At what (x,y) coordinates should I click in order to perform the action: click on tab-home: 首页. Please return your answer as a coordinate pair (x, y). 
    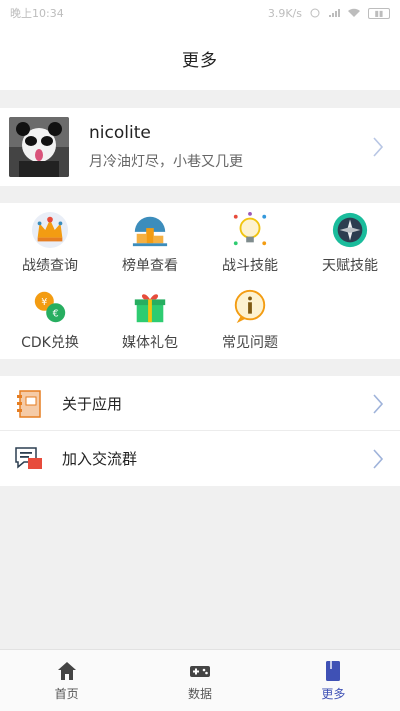
    Looking at the image, I should click on (66, 680).